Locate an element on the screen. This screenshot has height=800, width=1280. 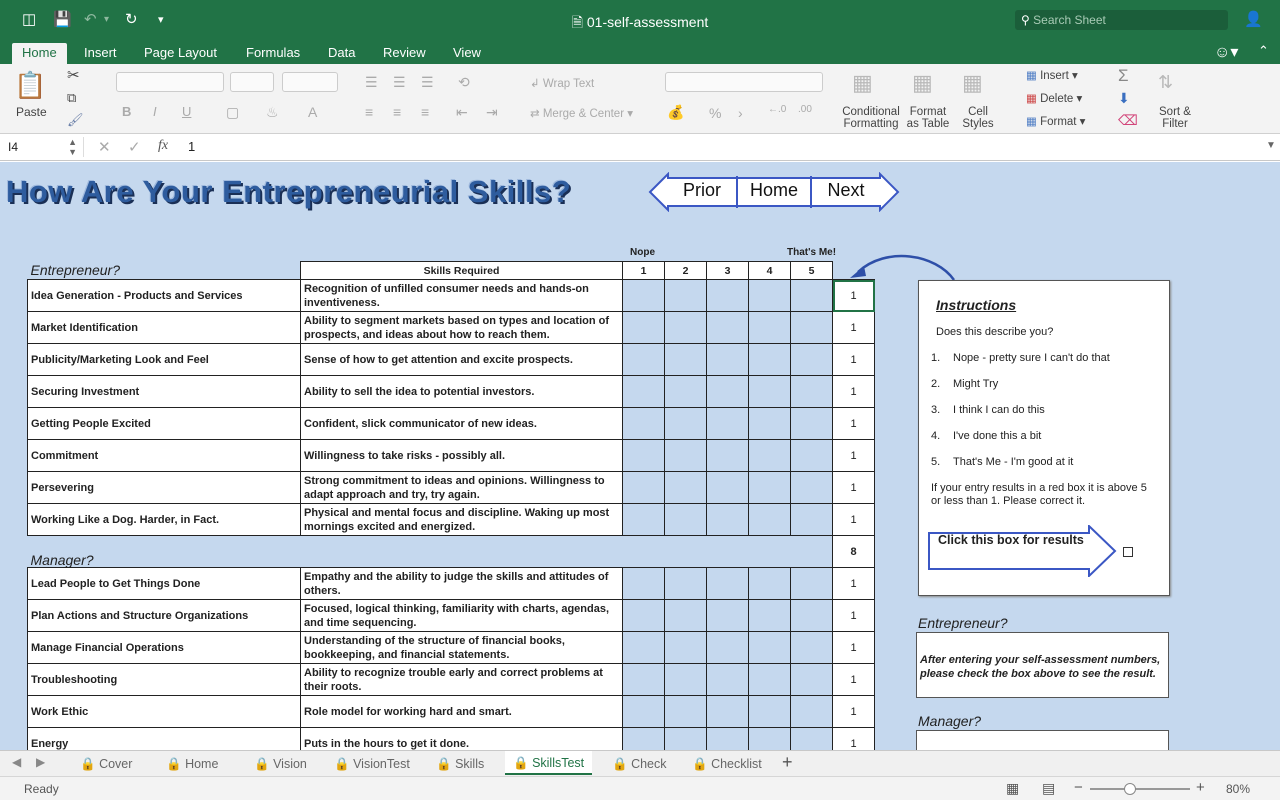
clear-icon: ⌫ is located at coordinates (1128, 120).